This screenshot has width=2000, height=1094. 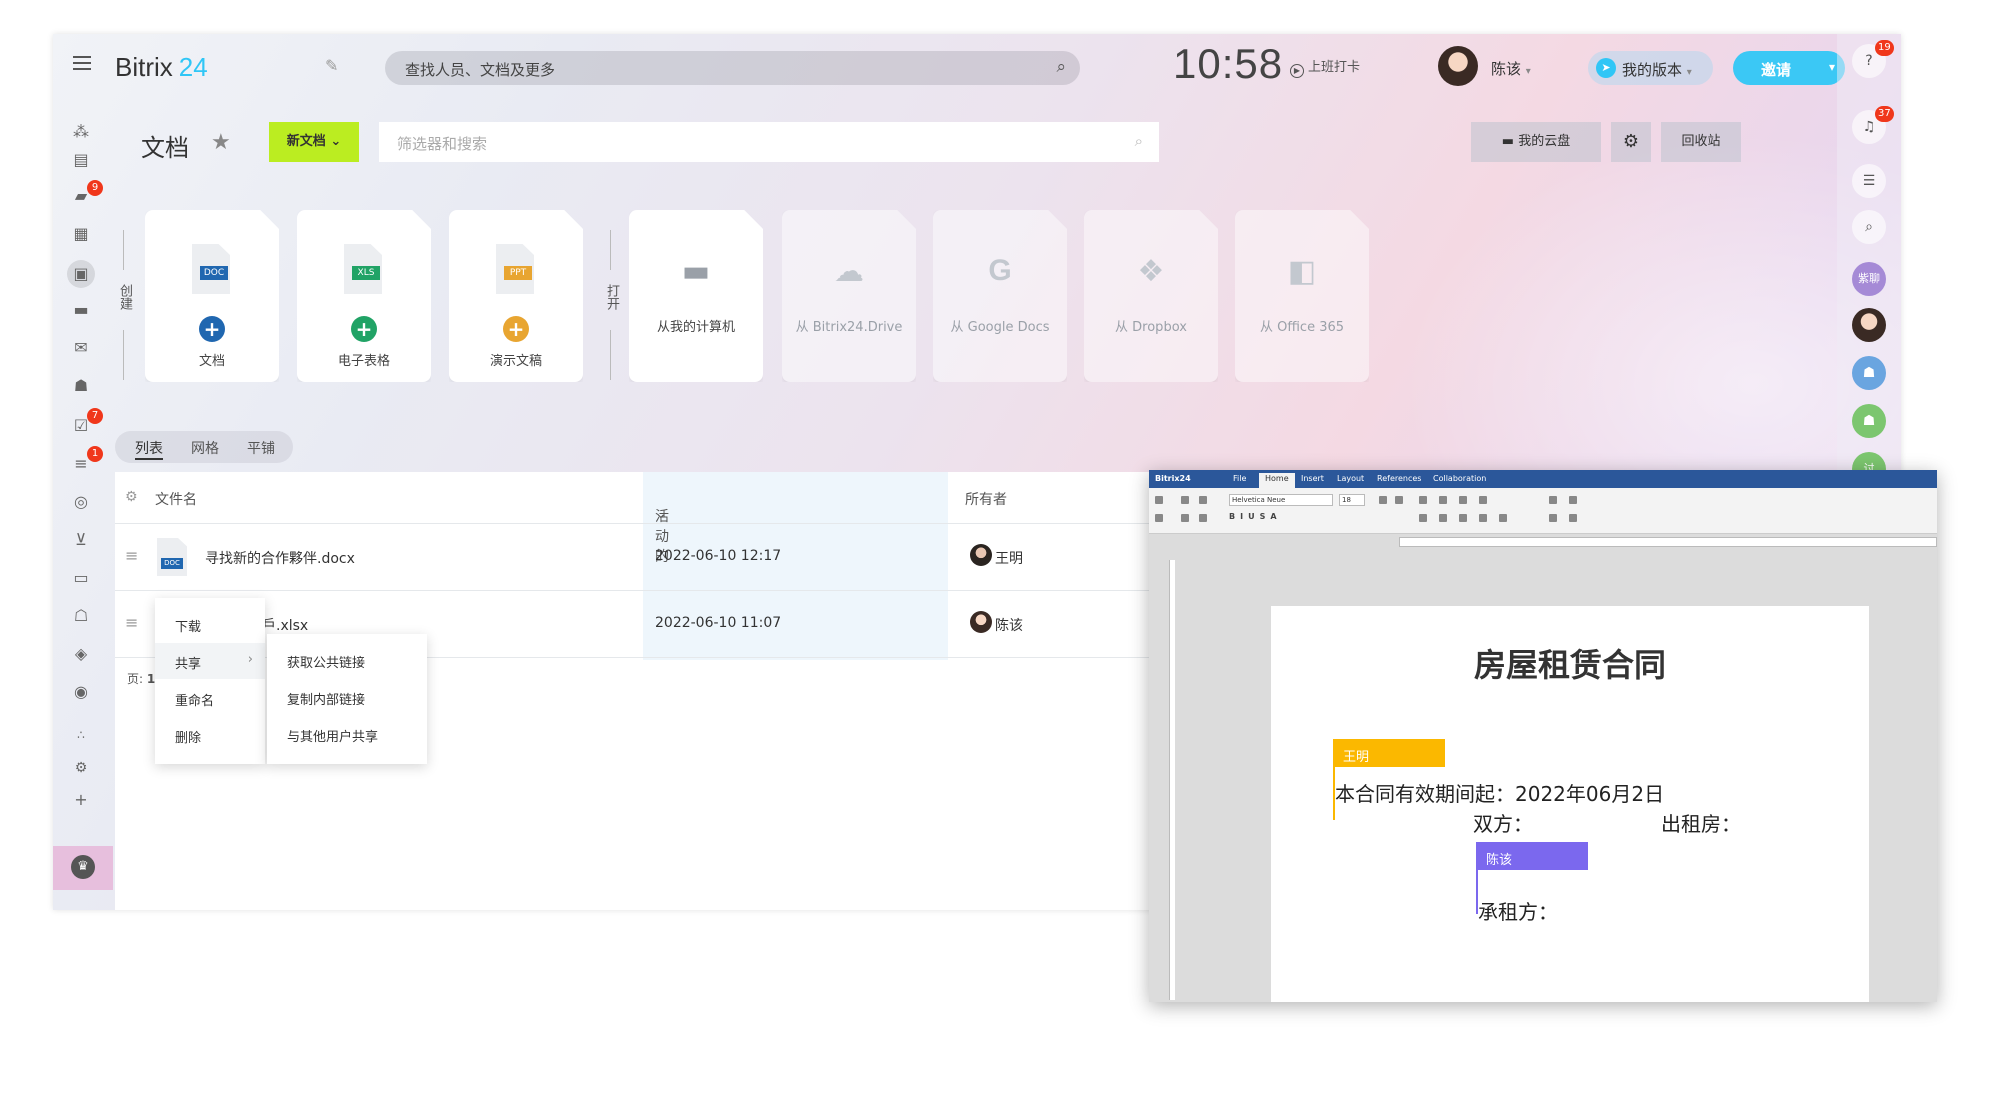 What do you see at coordinates (1668, 542) in the screenshot?
I see `horizontal-ruler` at bounding box center [1668, 542].